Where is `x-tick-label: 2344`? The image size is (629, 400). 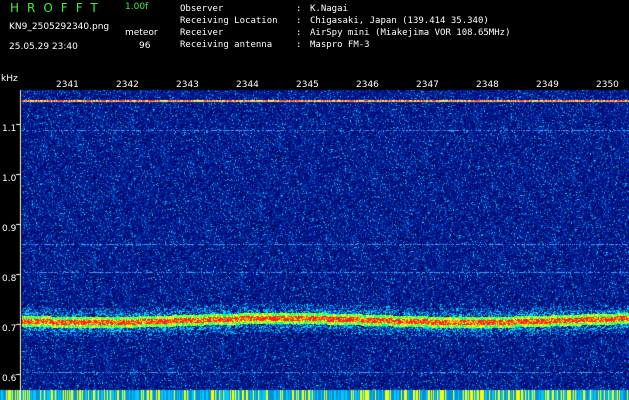
x-tick-label: 2344 is located at coordinates (247, 85).